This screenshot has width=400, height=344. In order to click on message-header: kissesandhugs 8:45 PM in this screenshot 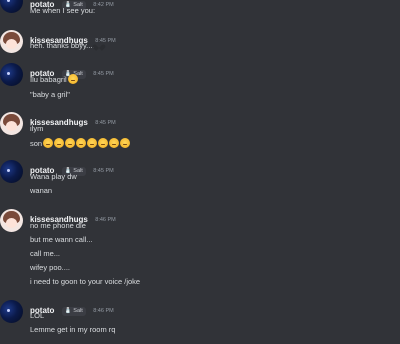, I will do `click(73, 119)`.